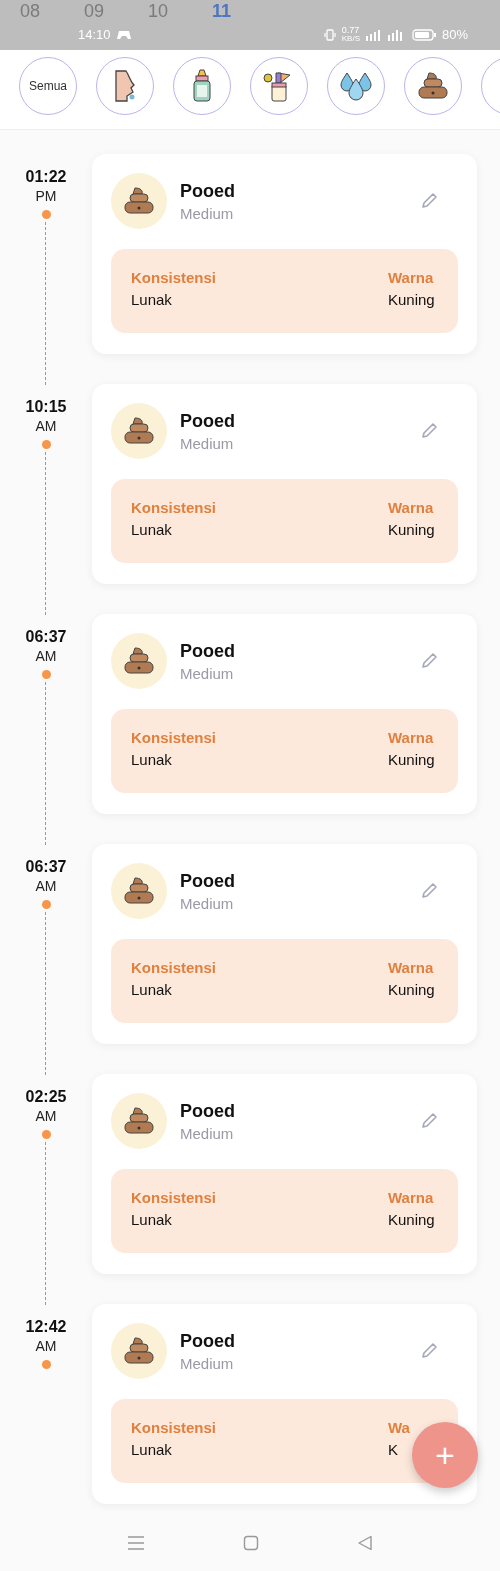  Describe the element at coordinates (48, 86) in the screenshot. I see `filter-chip: Semua` at that location.